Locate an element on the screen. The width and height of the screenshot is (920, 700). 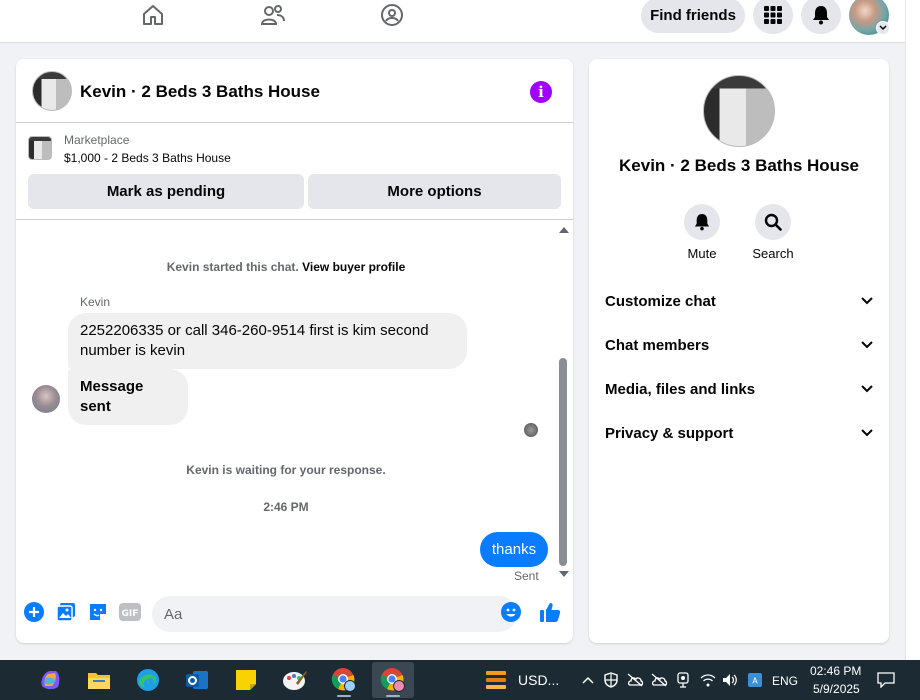
webcam-icon is located at coordinates (683, 680).